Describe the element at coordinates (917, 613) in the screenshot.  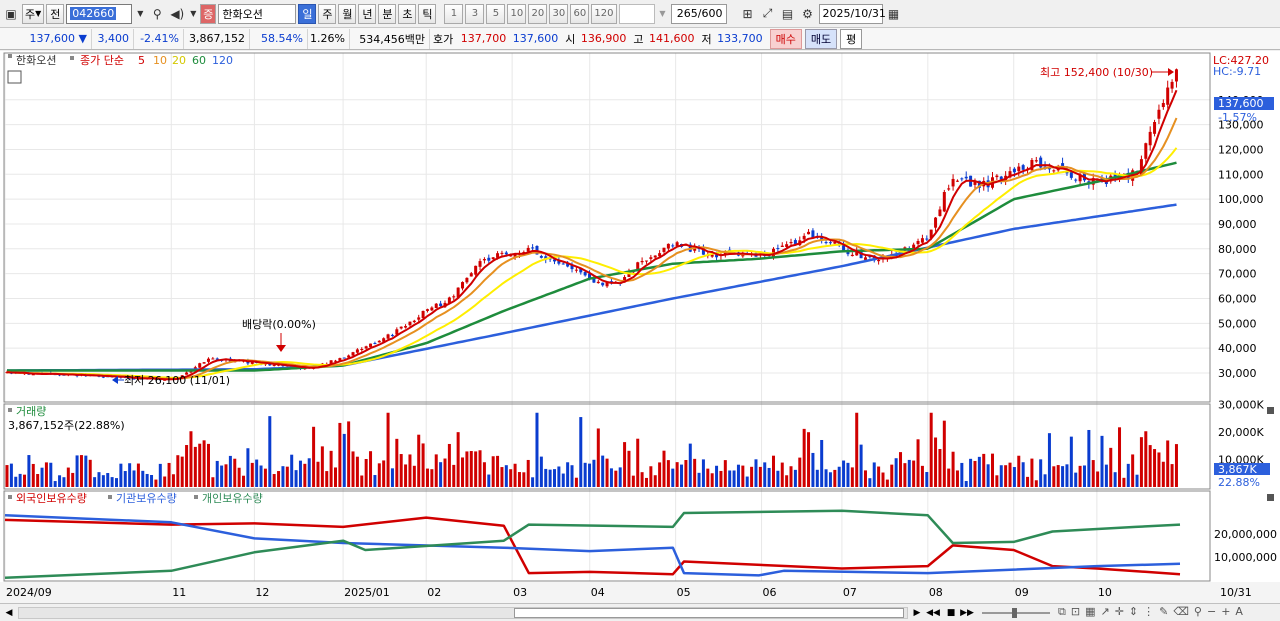
I see `scroll-right-icon: ▶` at that location.